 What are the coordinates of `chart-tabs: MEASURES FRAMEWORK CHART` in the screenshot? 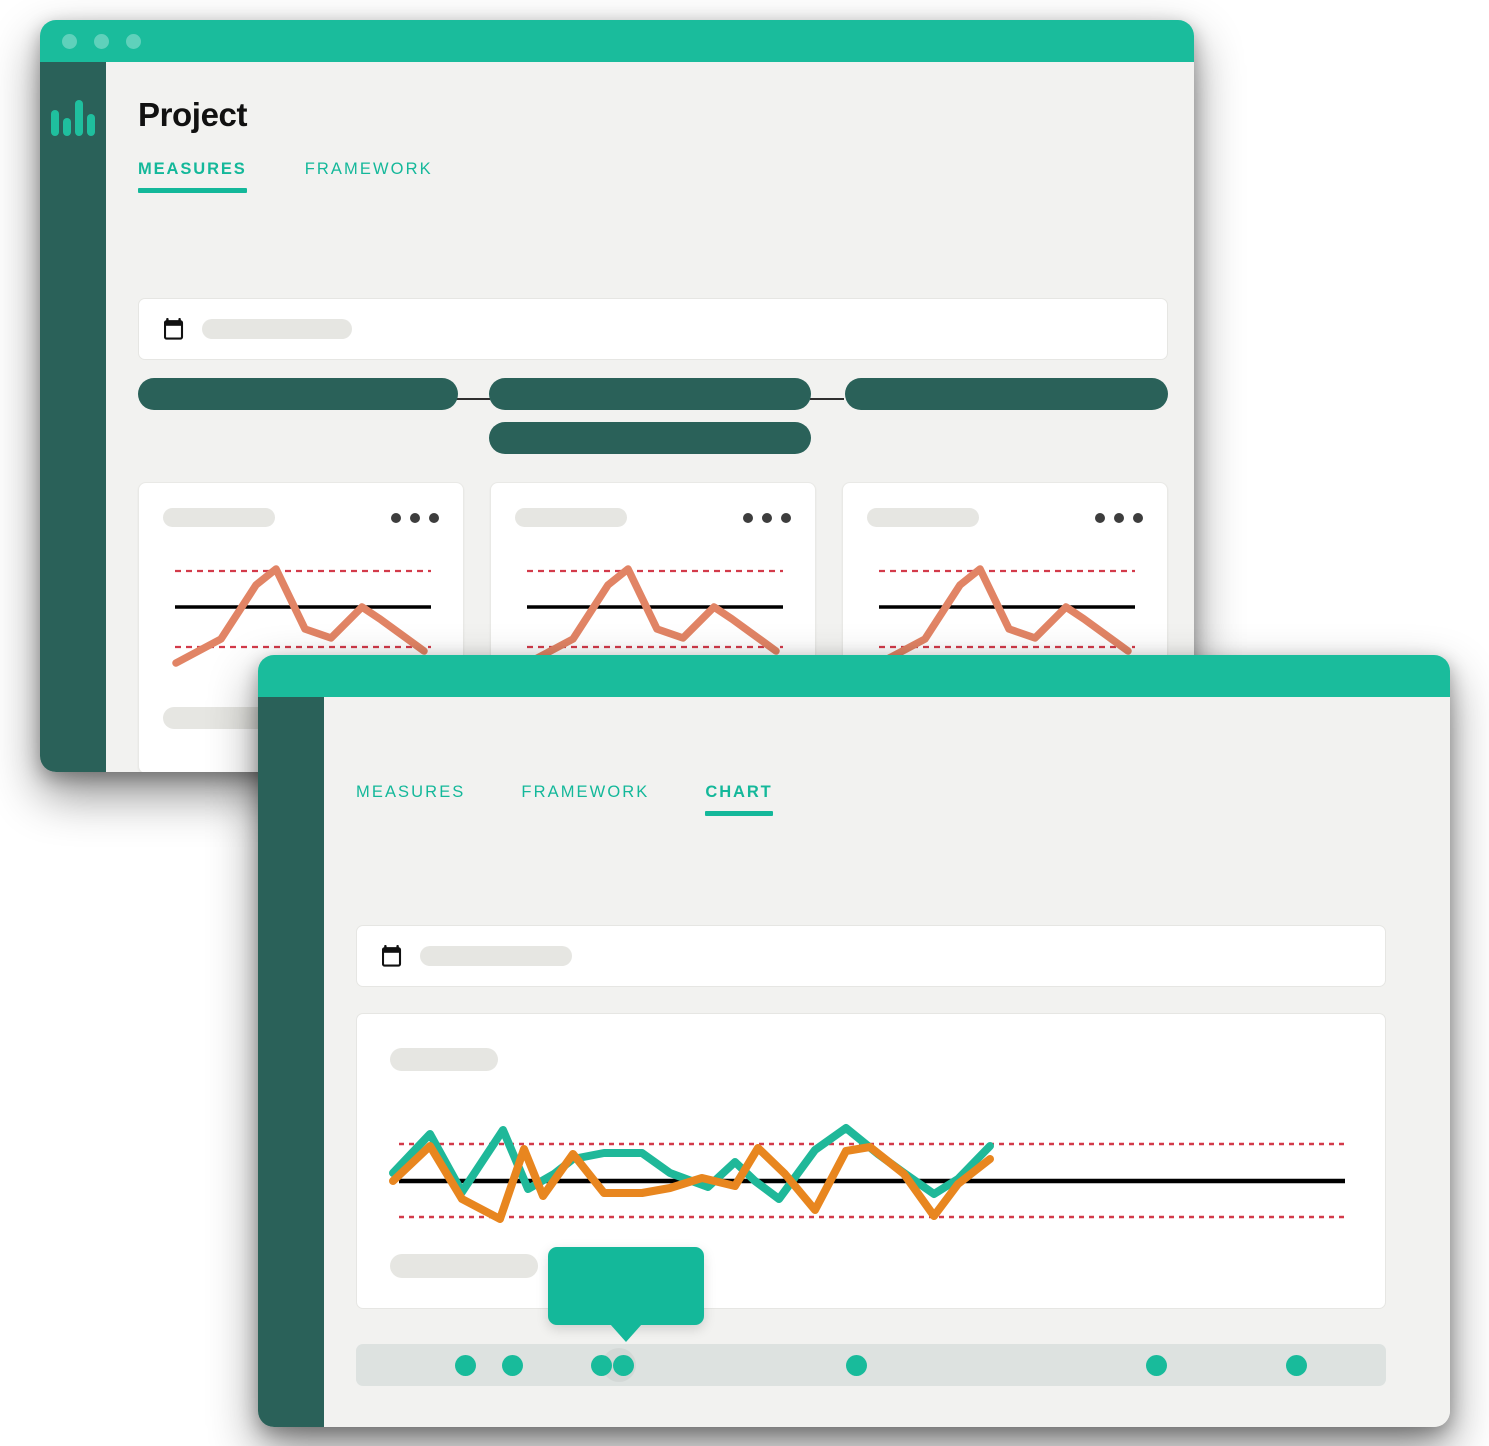 It's located at (887, 799).